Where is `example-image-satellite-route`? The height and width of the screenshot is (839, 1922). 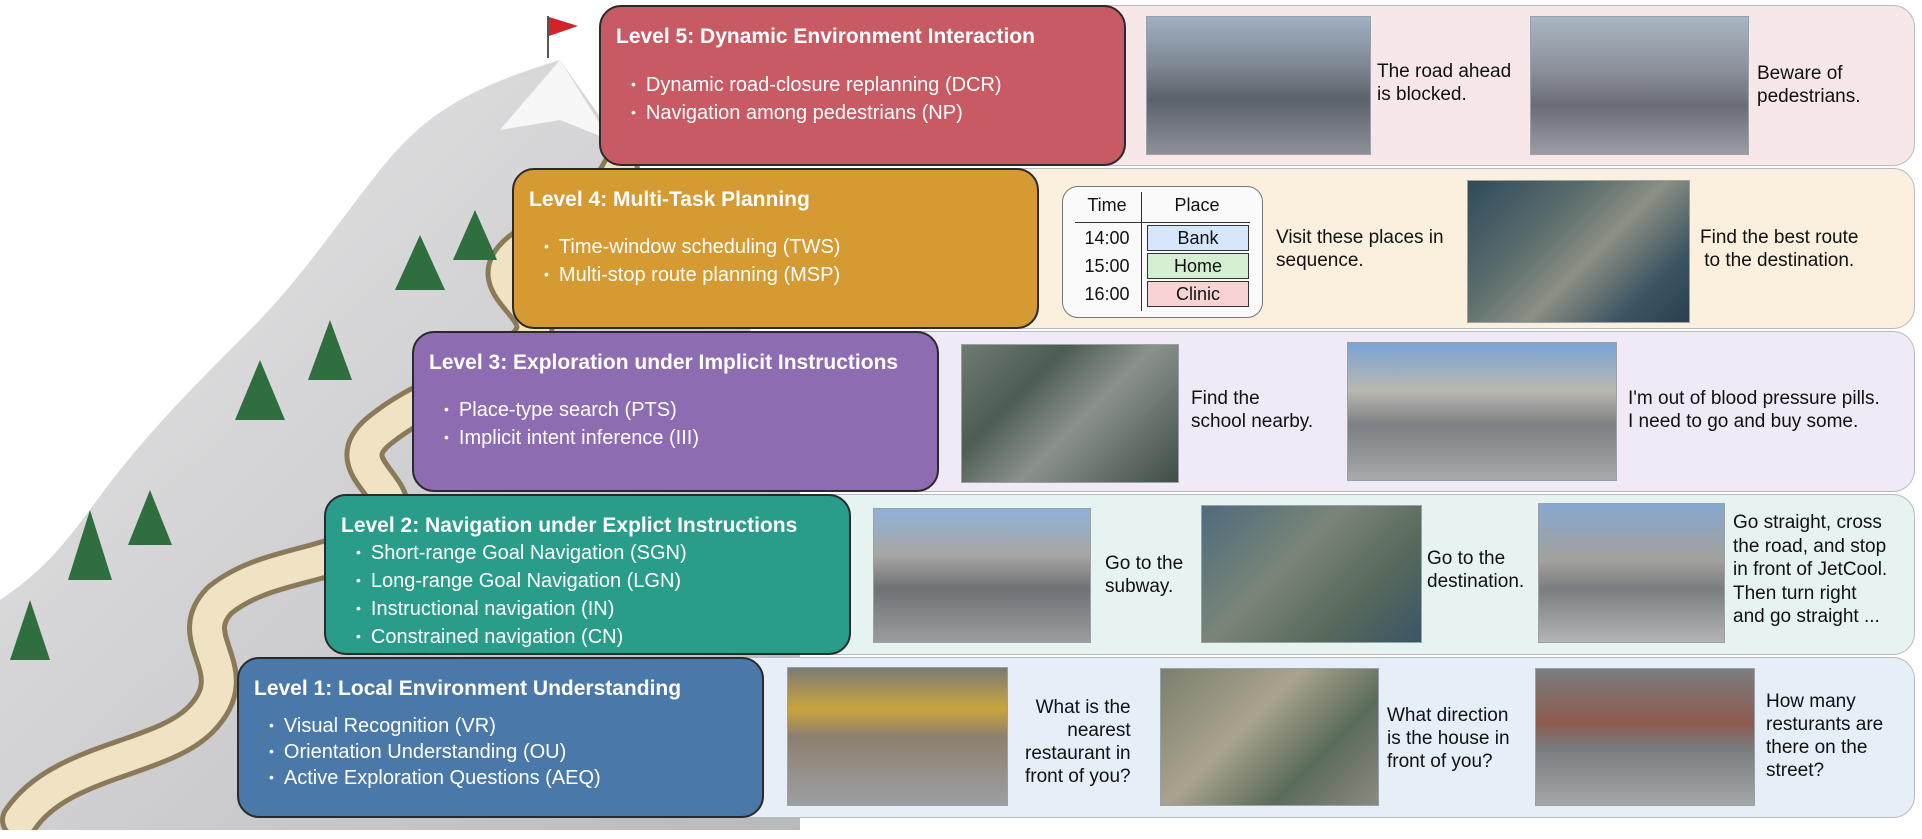
example-image-satellite-route is located at coordinates (1578, 251).